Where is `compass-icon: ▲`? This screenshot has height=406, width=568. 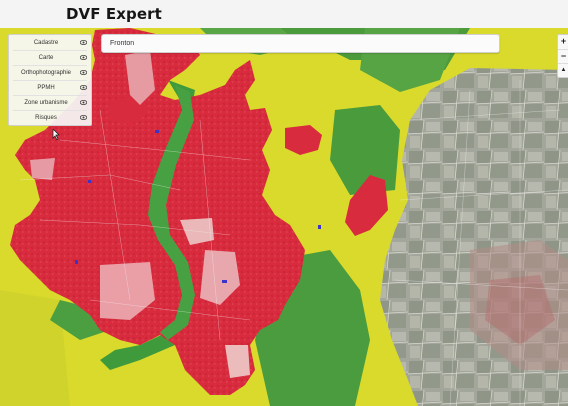 compass-icon: ▲ is located at coordinates (563, 70).